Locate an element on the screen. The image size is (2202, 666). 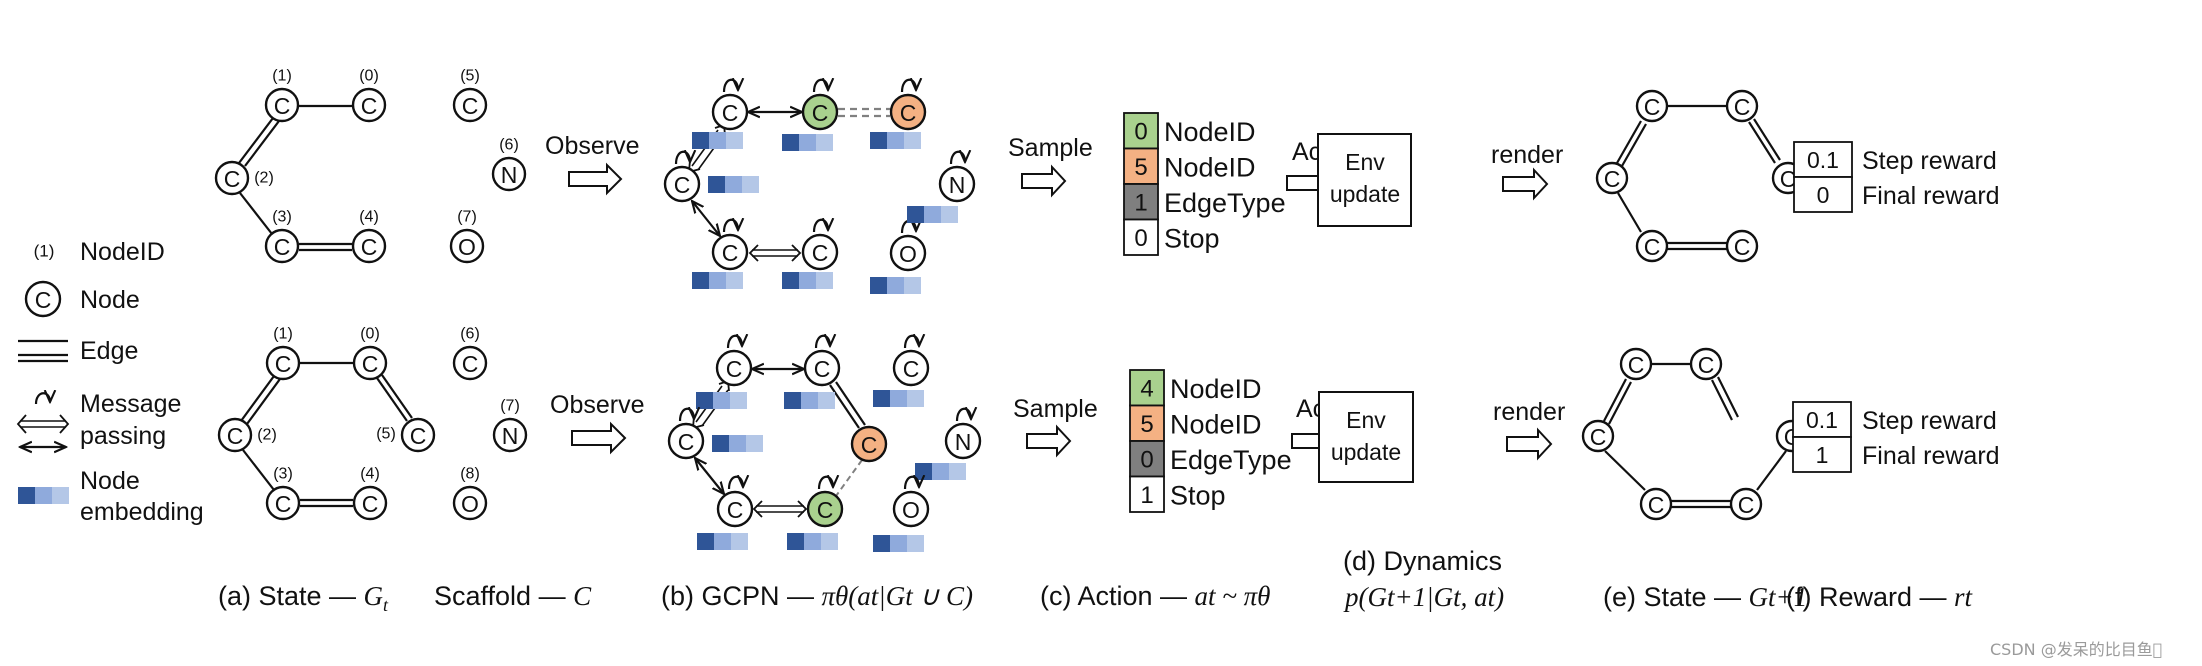
env-line1: Env is located at coordinates (1366, 420).